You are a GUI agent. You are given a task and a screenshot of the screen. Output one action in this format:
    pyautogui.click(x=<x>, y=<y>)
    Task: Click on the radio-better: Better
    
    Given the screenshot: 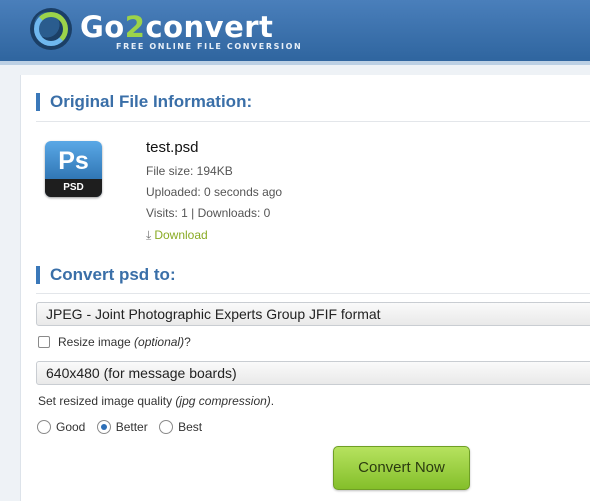 What is the action you would take?
    pyautogui.click(x=122, y=427)
    